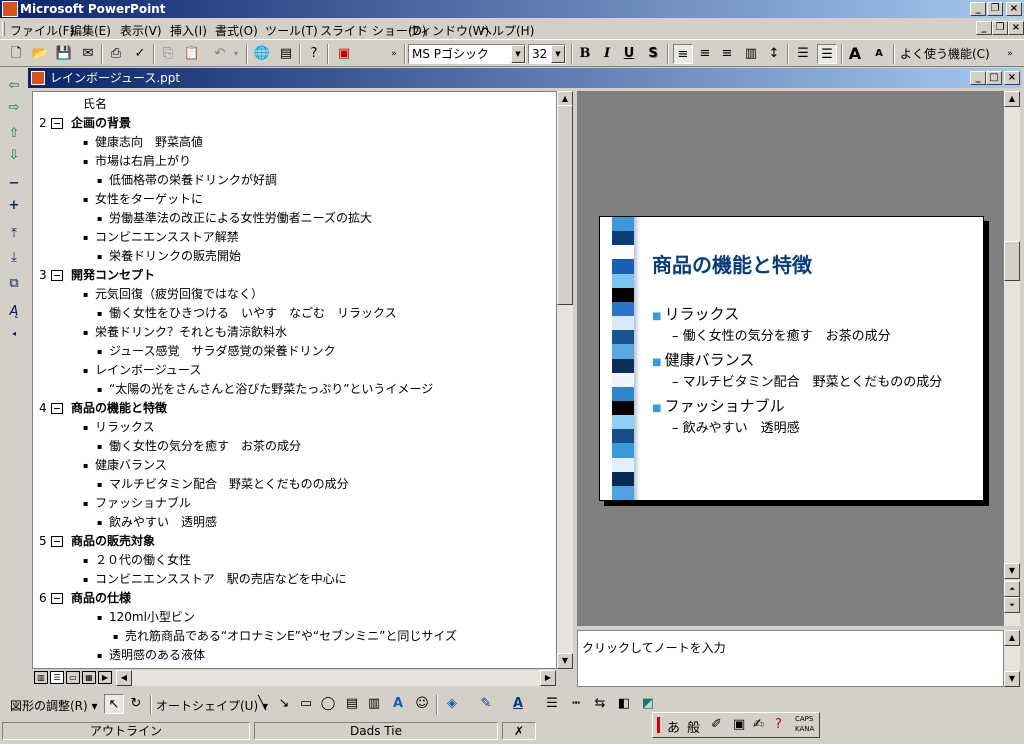  I want to click on outline-slide-title: 商品の販売対象, so click(113, 541).